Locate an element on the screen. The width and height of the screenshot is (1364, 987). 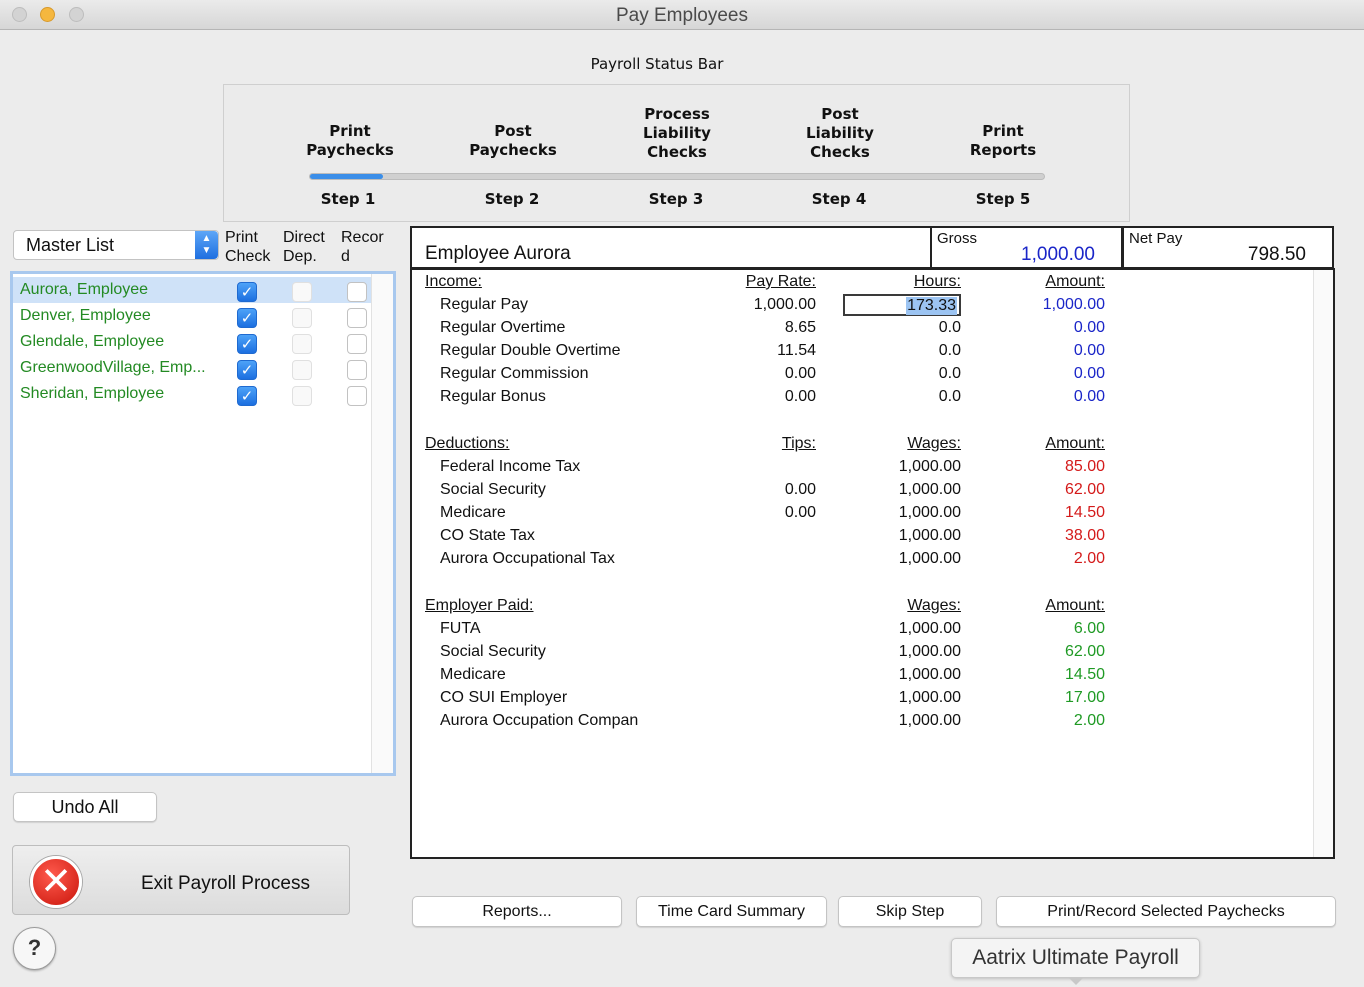
deduction-tips: 0.00 is located at coordinates (800, 512).